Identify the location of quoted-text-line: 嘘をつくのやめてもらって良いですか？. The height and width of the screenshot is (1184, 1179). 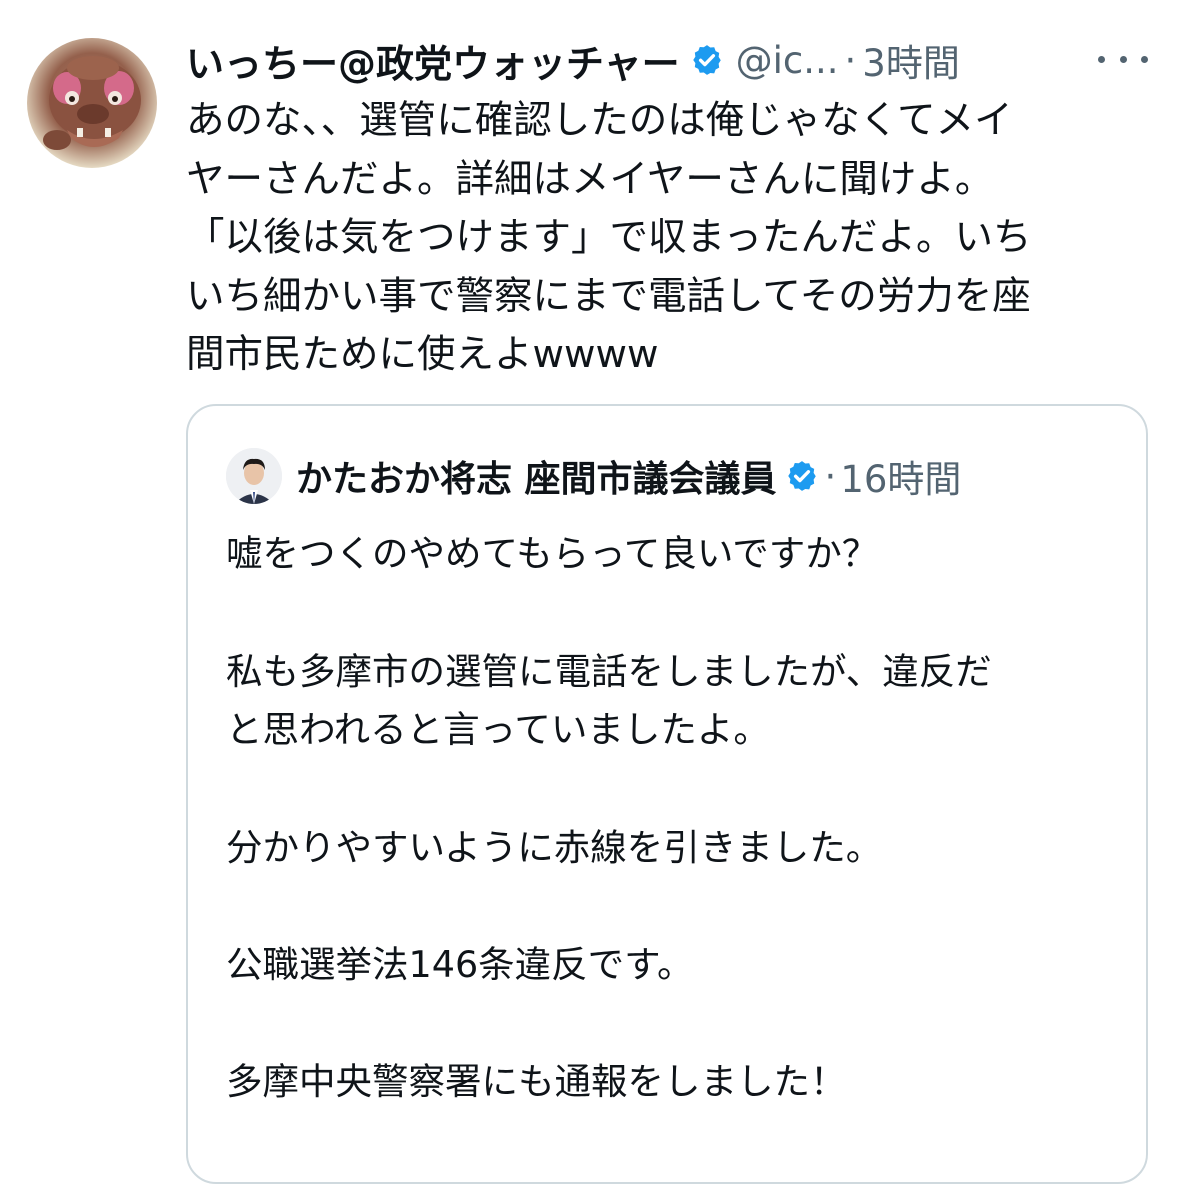
(552, 553).